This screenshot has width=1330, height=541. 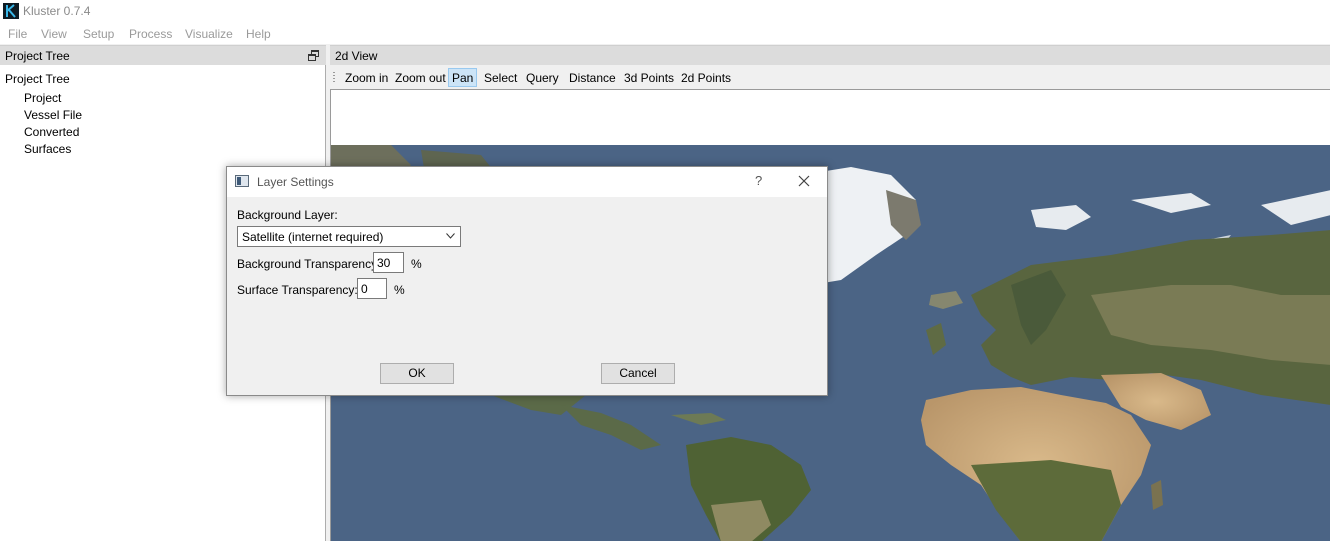 What do you see at coordinates (527, 182) in the screenshot?
I see `dialog-title-bar: Layer Settings ?` at bounding box center [527, 182].